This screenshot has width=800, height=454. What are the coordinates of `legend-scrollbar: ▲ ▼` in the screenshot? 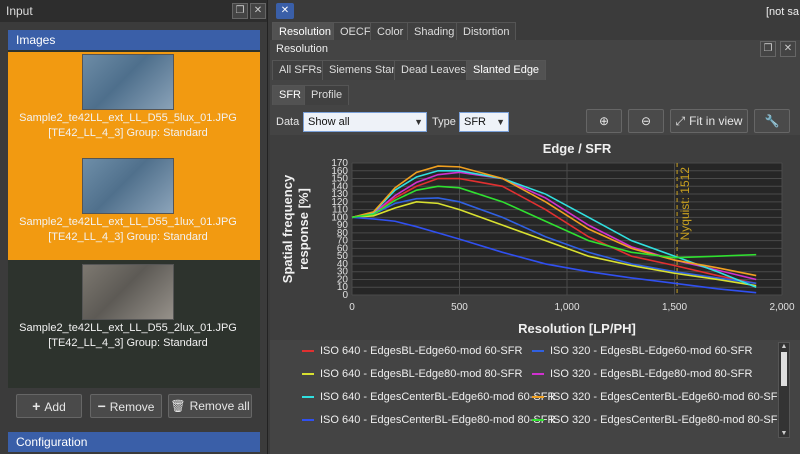 It's located at (784, 390).